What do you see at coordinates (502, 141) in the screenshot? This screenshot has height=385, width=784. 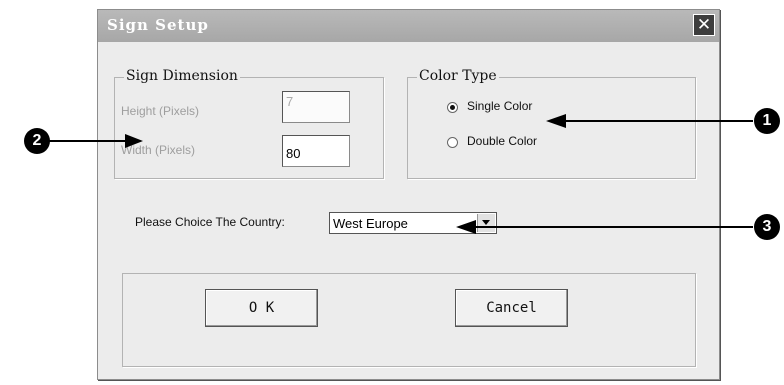 I see `double-color-label: Double Color` at bounding box center [502, 141].